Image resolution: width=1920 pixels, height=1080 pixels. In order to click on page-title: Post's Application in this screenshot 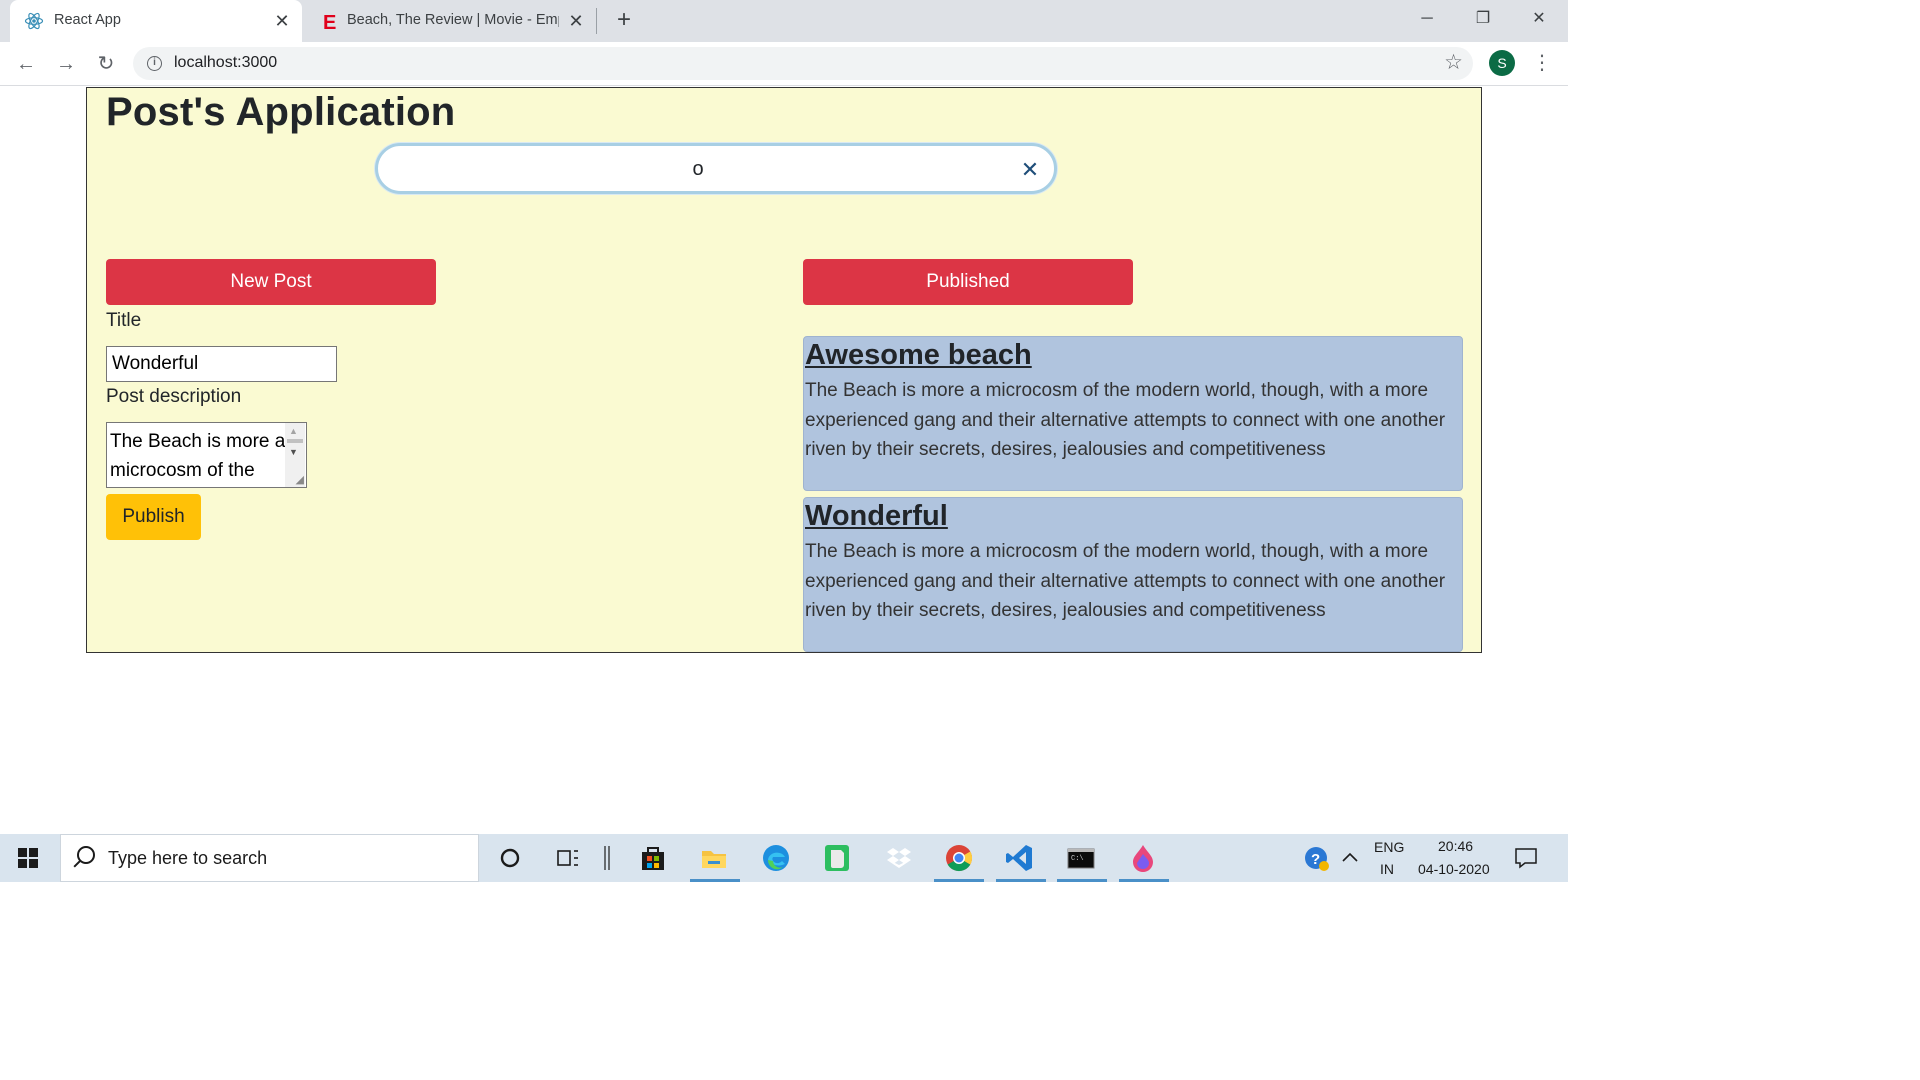, I will do `click(281, 112)`.